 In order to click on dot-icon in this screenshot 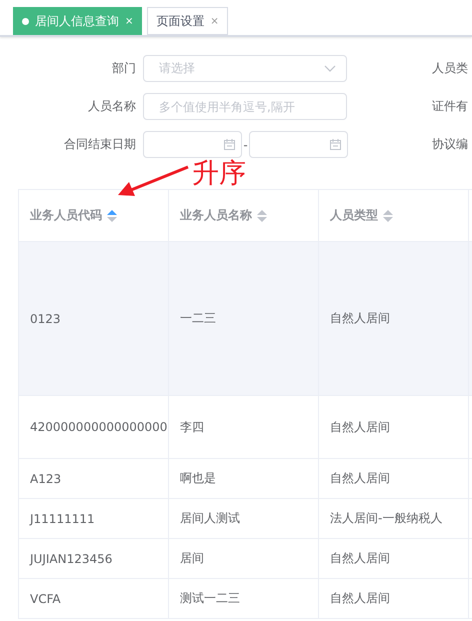, I will do `click(25, 21)`.